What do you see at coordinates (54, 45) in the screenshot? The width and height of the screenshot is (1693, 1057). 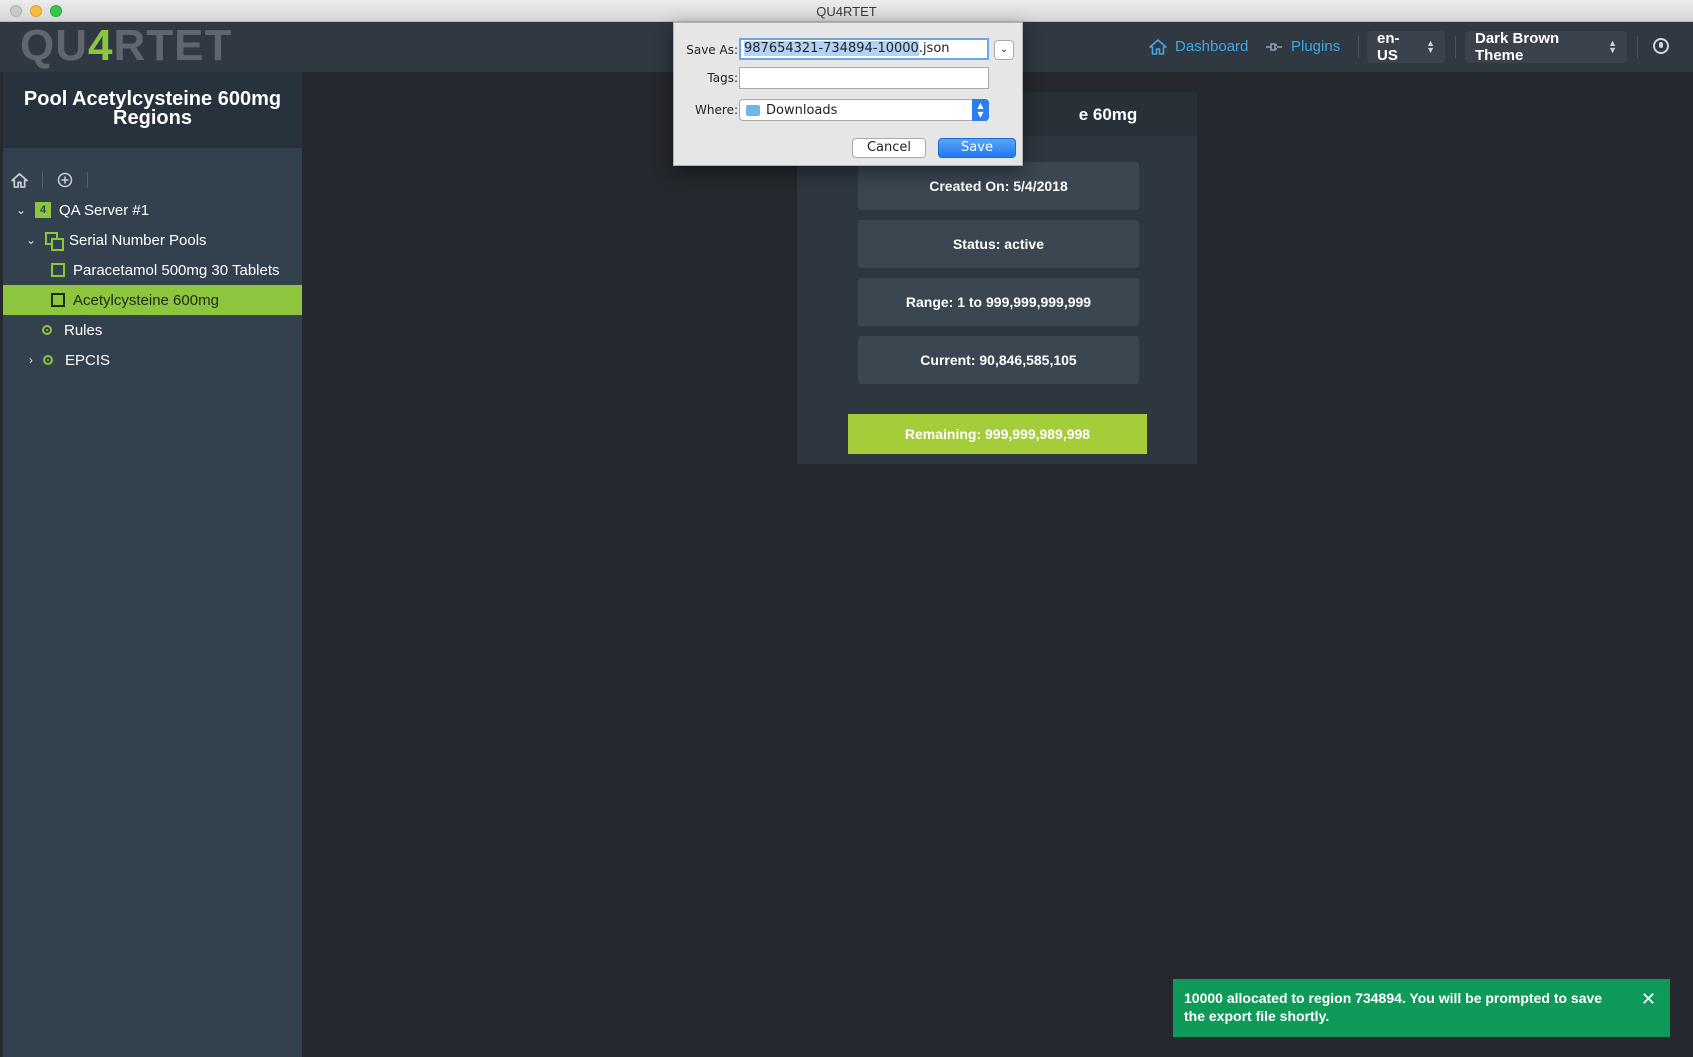 I see `logo-text-start: QU` at bounding box center [54, 45].